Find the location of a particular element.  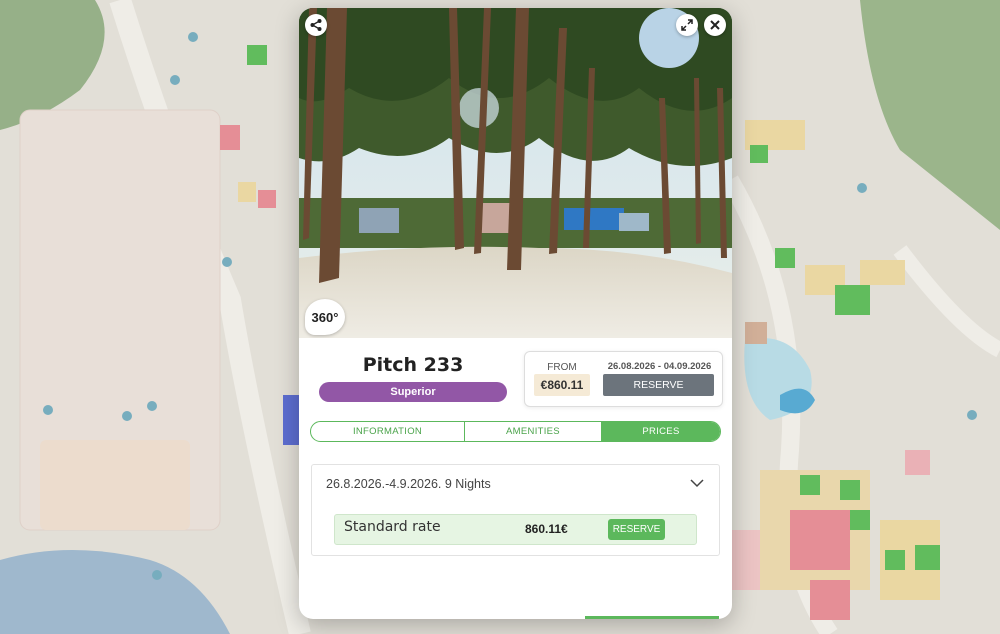

share-icon is located at coordinates (316, 25).